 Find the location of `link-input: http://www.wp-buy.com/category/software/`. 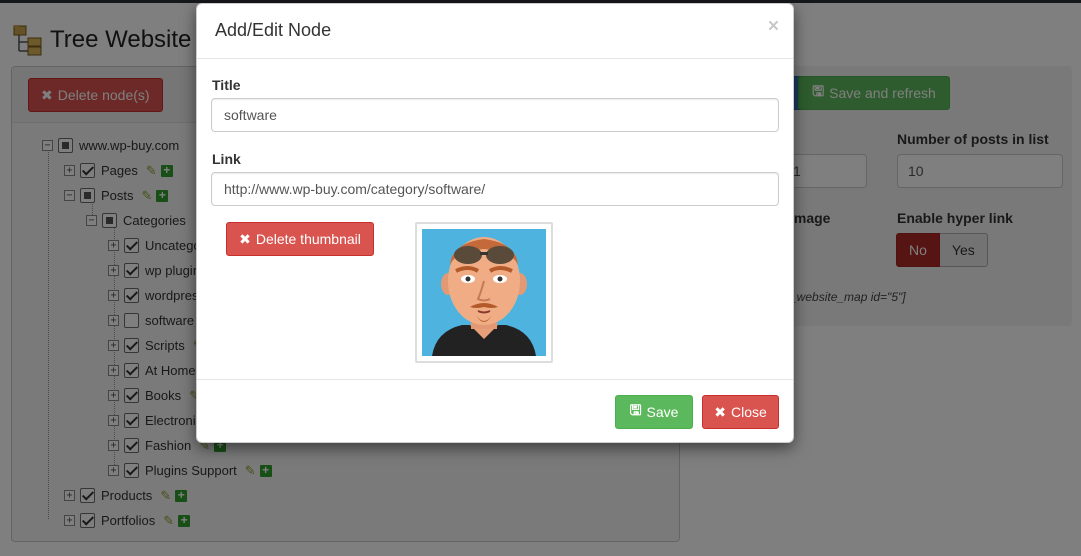

link-input: http://www.wp-buy.com/category/software/ is located at coordinates (495, 189).